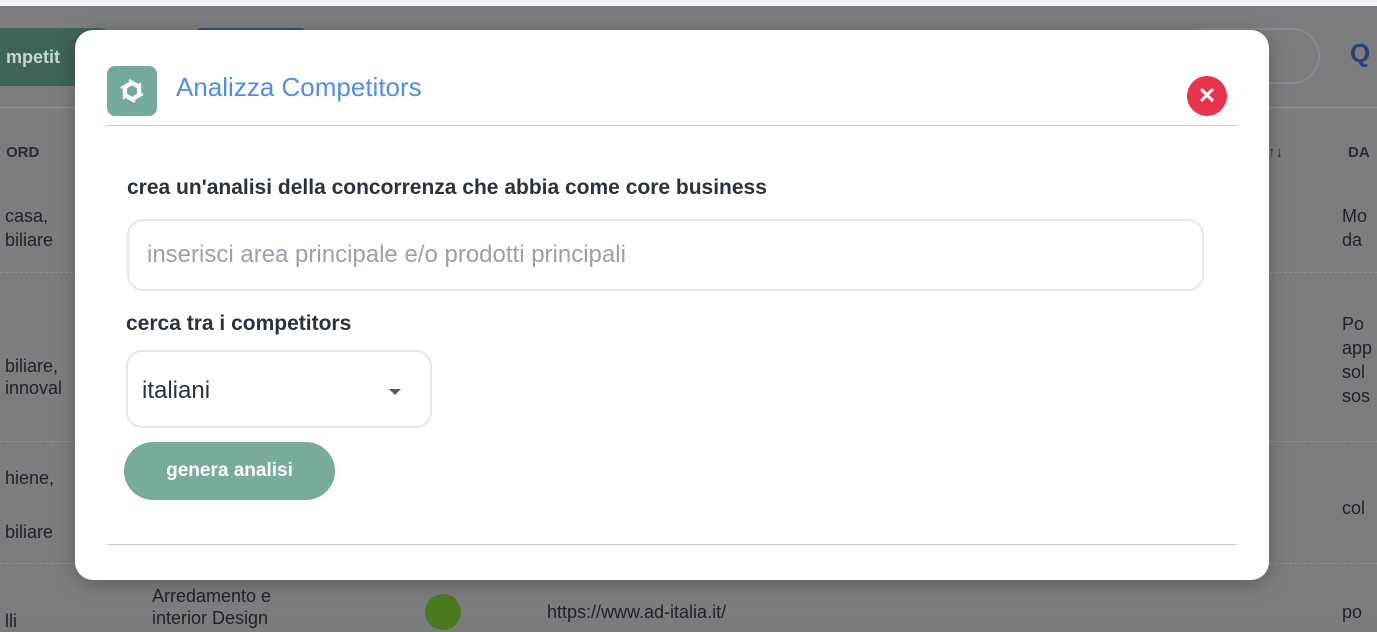 The image size is (1377, 632). What do you see at coordinates (30, 478) in the screenshot?
I see `cell-keyword-3a: hiene,` at bounding box center [30, 478].